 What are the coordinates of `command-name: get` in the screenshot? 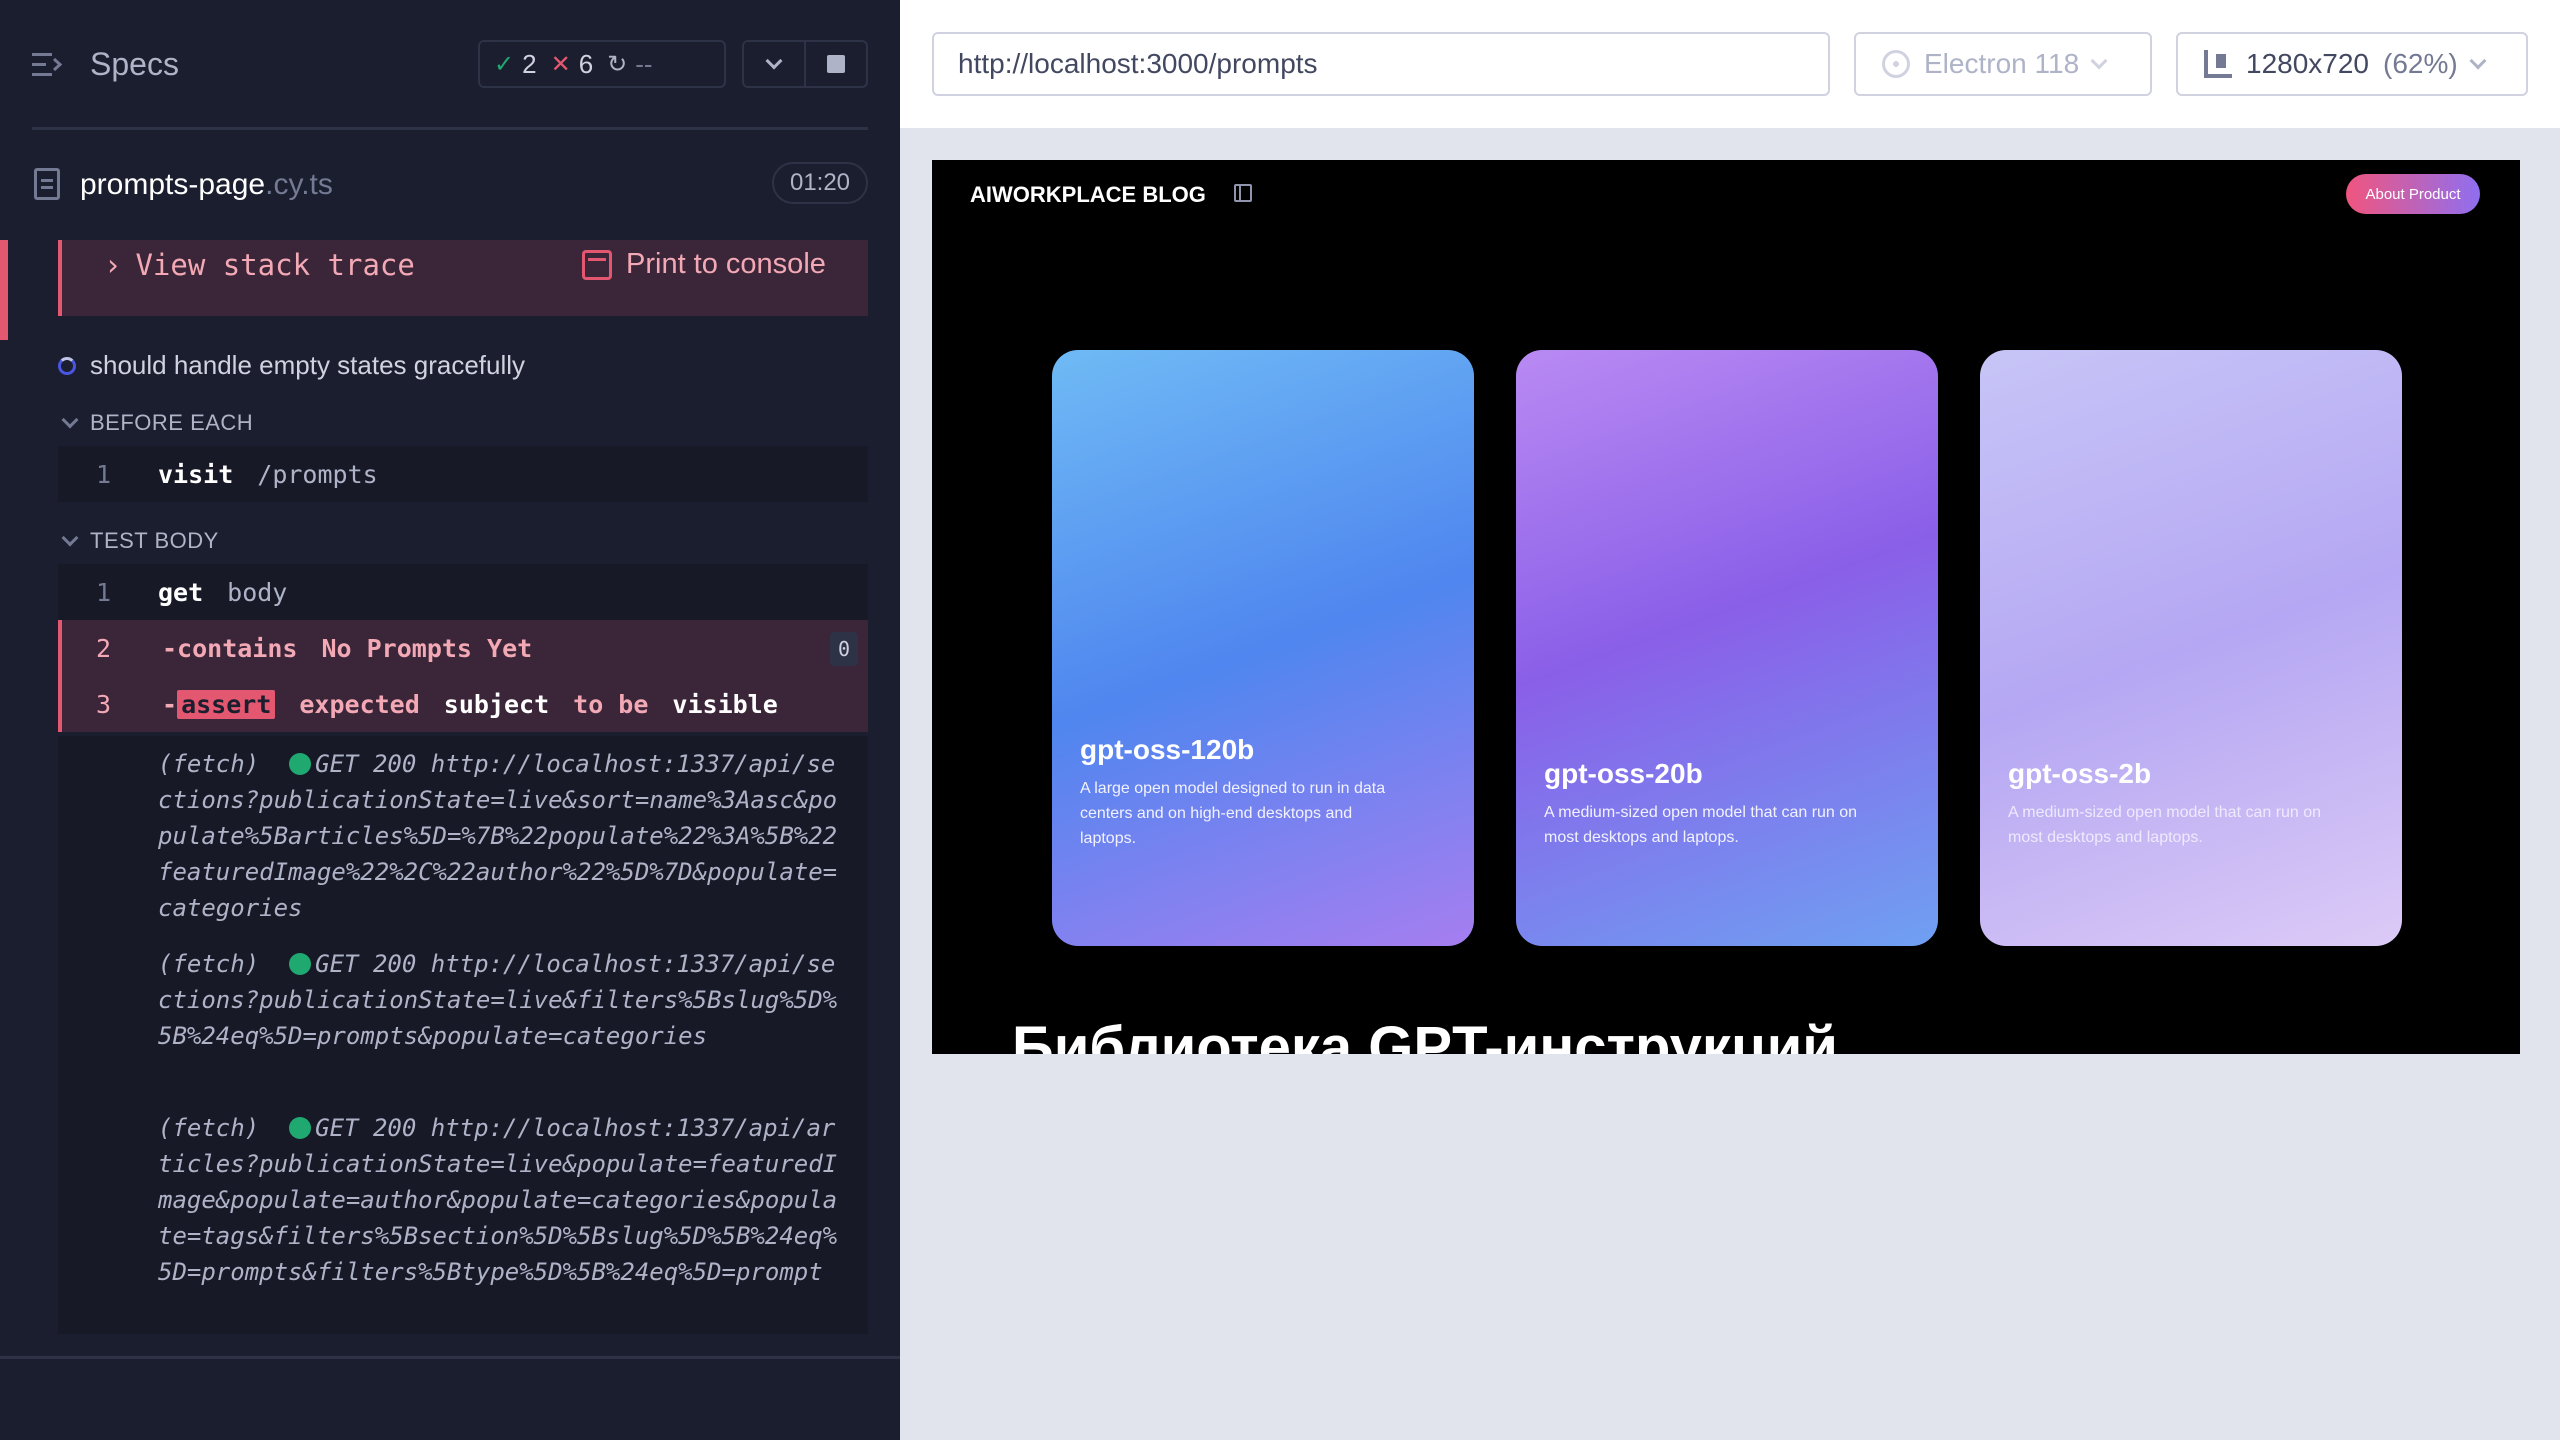 It's located at (181, 592).